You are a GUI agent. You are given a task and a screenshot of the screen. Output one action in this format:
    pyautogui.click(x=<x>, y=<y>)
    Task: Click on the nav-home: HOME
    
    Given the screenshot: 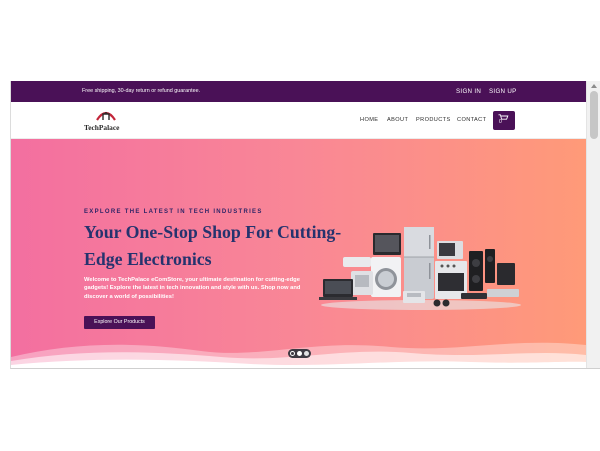 What is the action you would take?
    pyautogui.click(x=369, y=120)
    